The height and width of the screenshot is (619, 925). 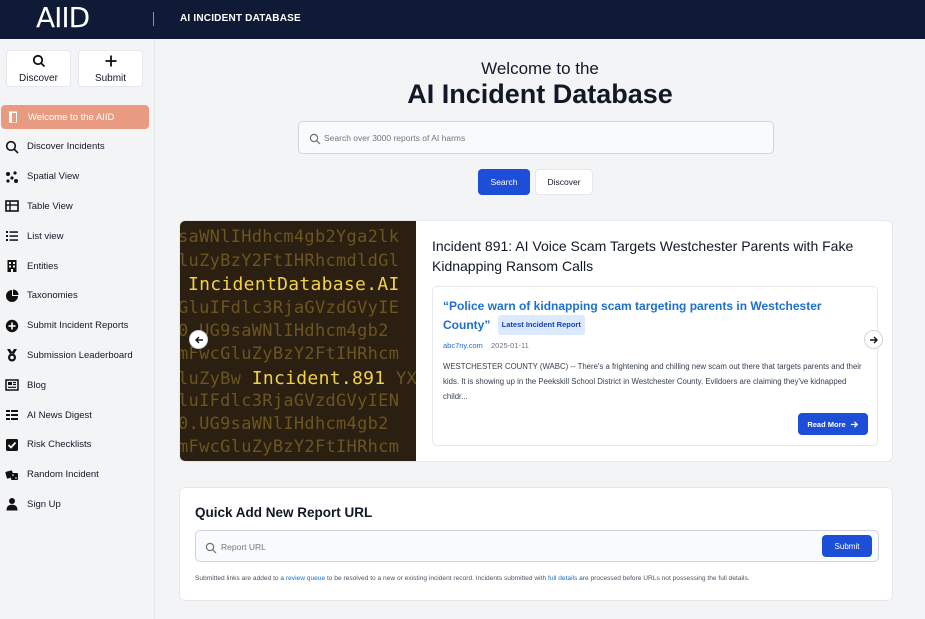 What do you see at coordinates (77, 505) in the screenshot?
I see `sidebar-item-sign-up: Sign Up` at bounding box center [77, 505].